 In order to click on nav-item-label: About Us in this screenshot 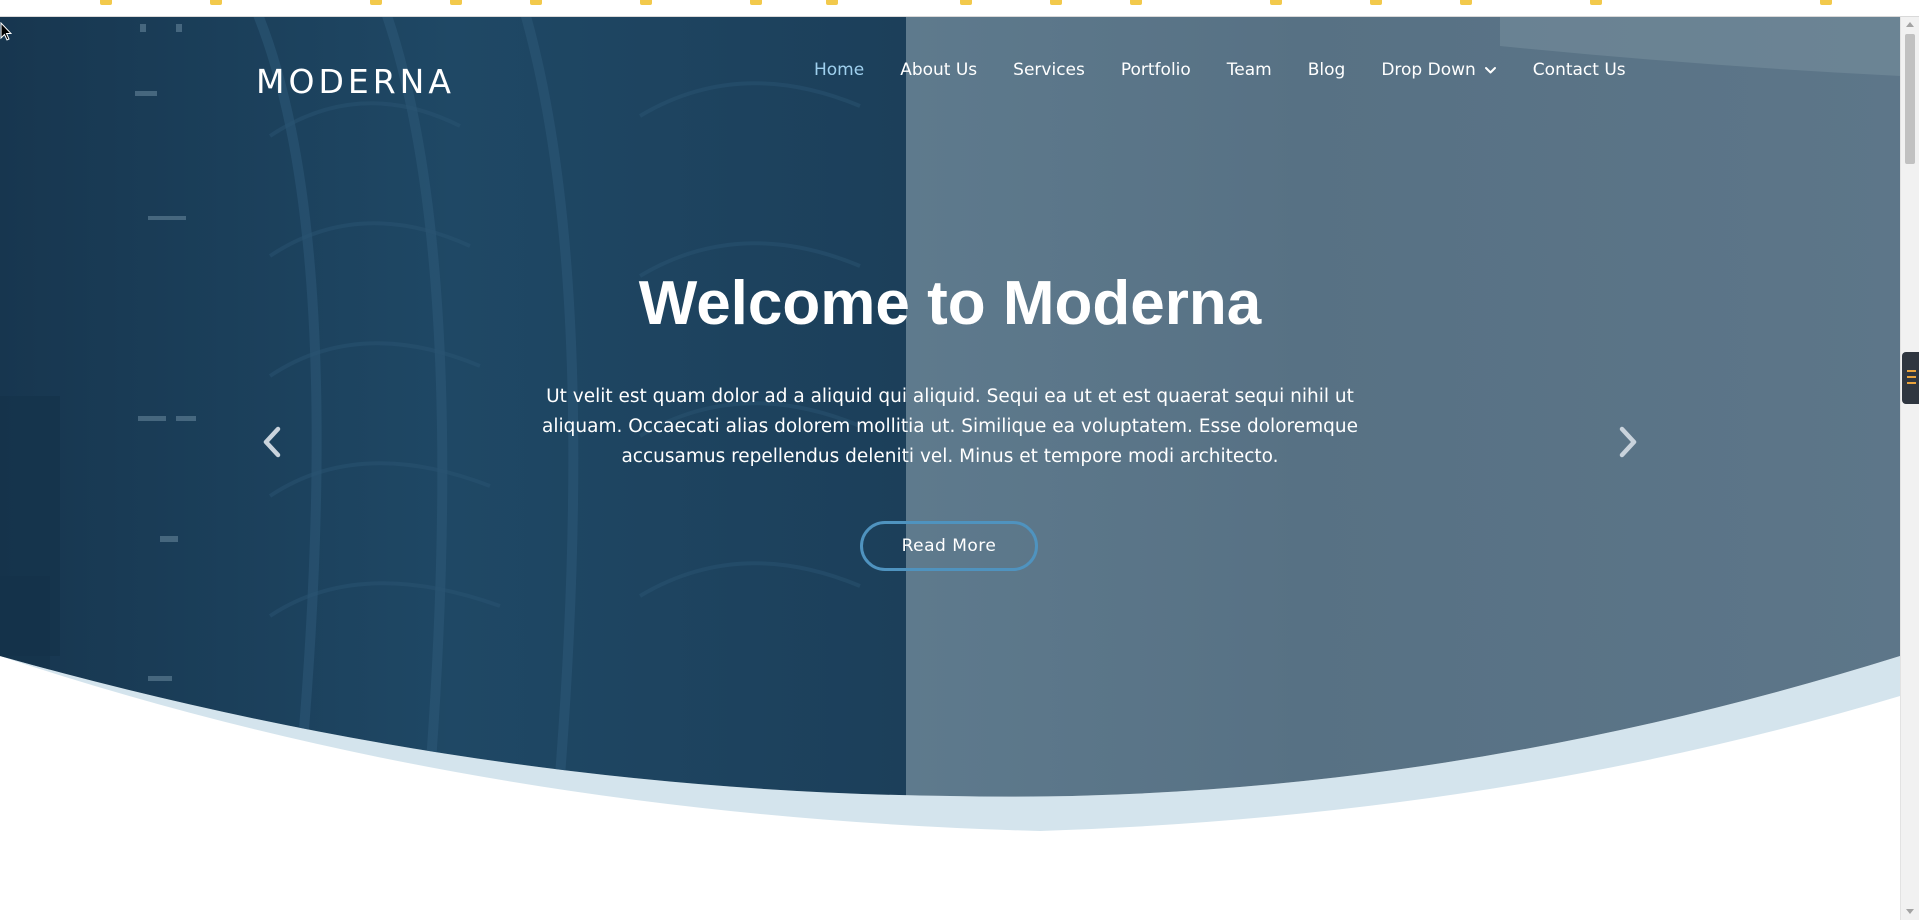, I will do `click(939, 70)`.